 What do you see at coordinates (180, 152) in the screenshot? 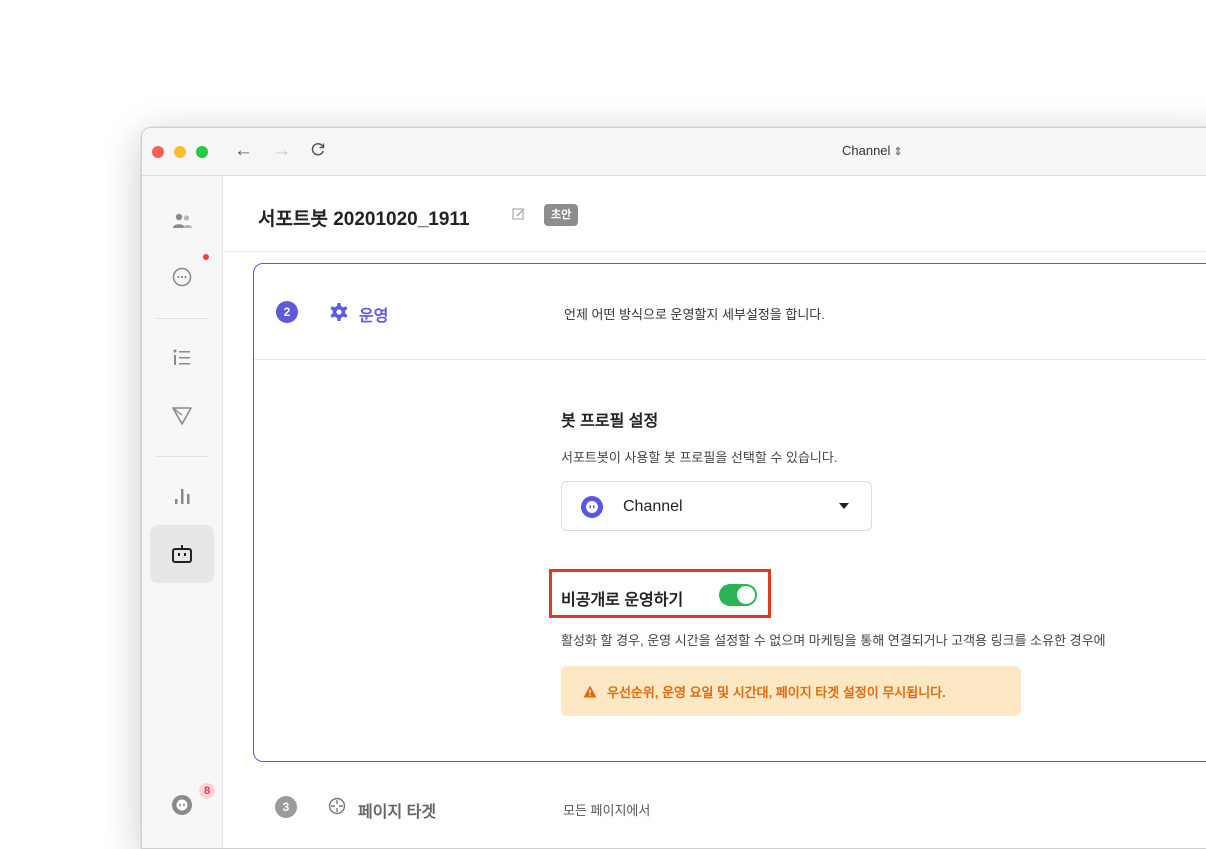
I see `minimize-window-button` at bounding box center [180, 152].